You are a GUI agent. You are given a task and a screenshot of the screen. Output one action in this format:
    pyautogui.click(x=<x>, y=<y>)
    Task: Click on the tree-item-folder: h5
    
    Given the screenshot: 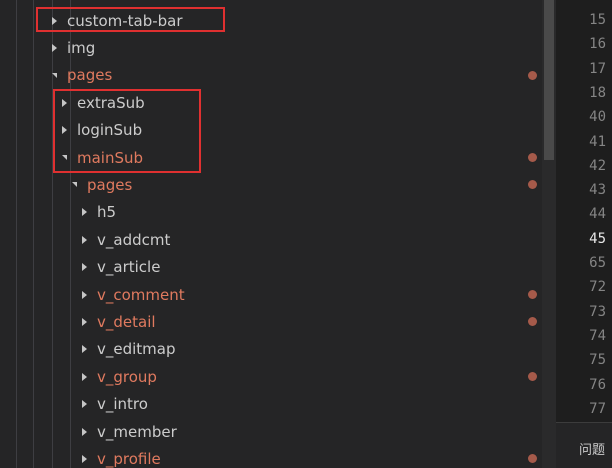 What is the action you would take?
    pyautogui.click(x=271, y=212)
    